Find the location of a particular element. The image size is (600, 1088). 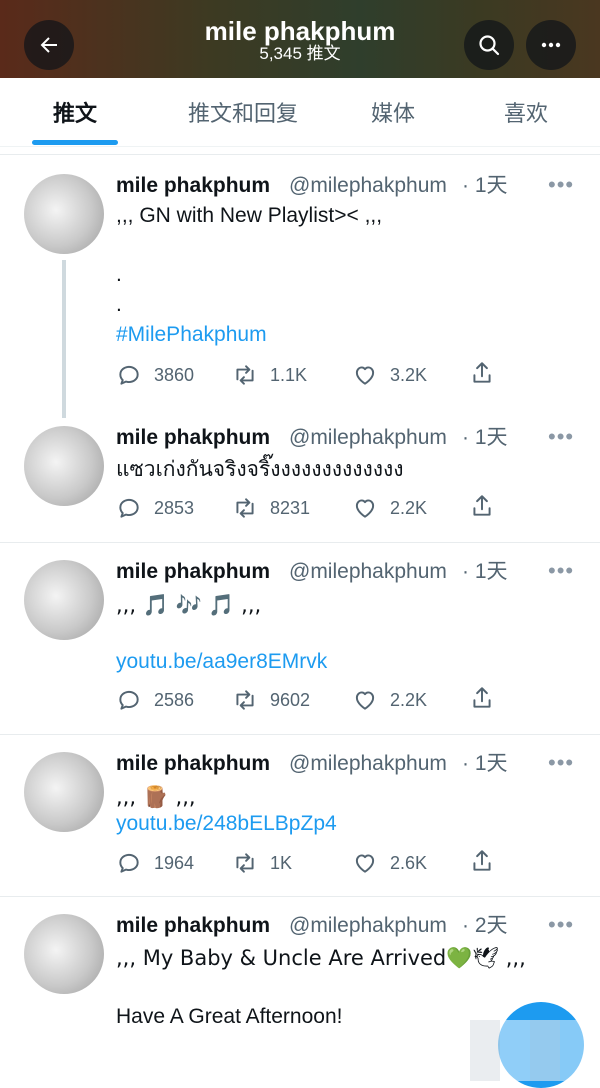

like-button: 2.6K is located at coordinates (389, 863).